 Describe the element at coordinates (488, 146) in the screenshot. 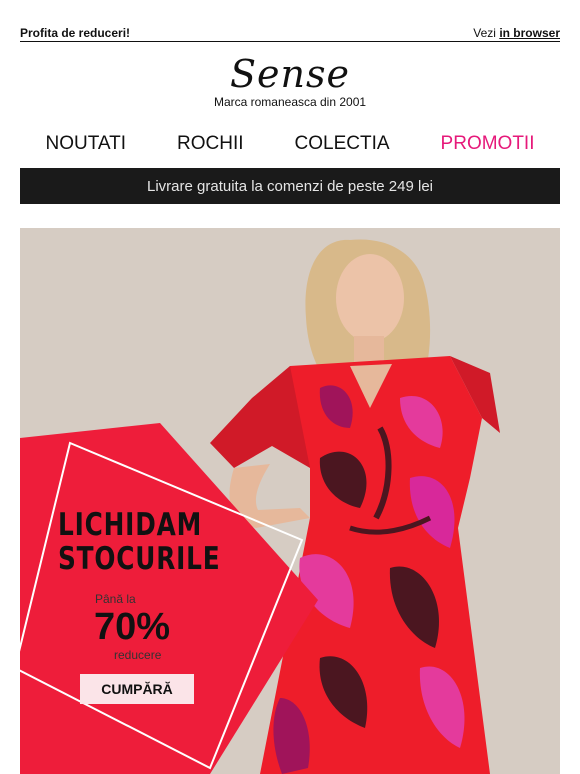

I see `nav-item-promotii: PROMOTII` at that location.